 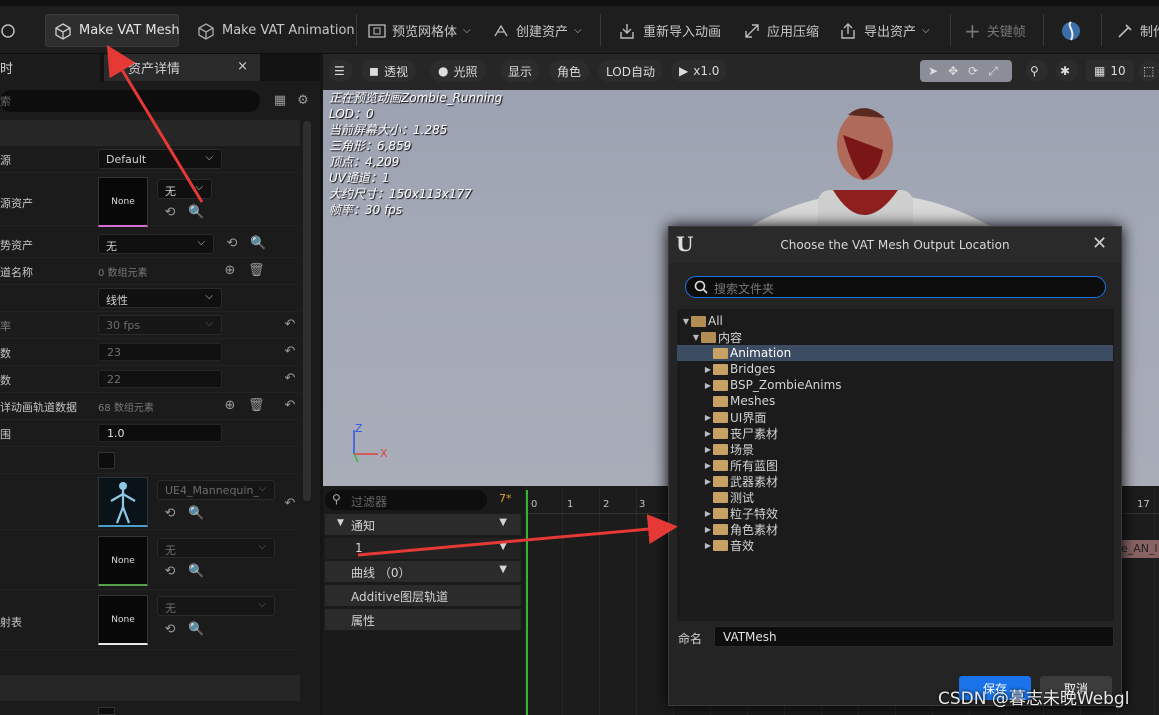 I want to click on apply-compression-button: 应用压缩, so click(x=781, y=30).